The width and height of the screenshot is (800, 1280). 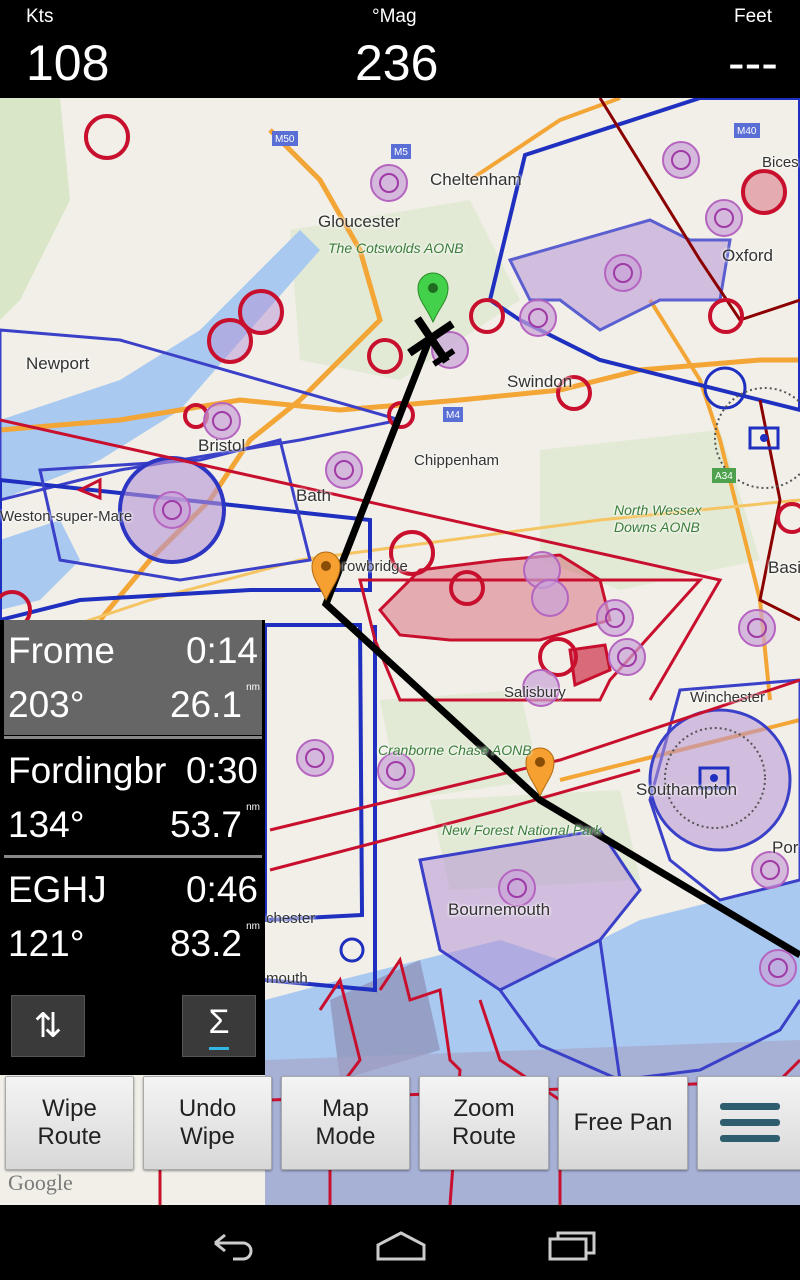 What do you see at coordinates (784, 567) in the screenshot?
I see `map-label-basingstoke: Basi` at bounding box center [784, 567].